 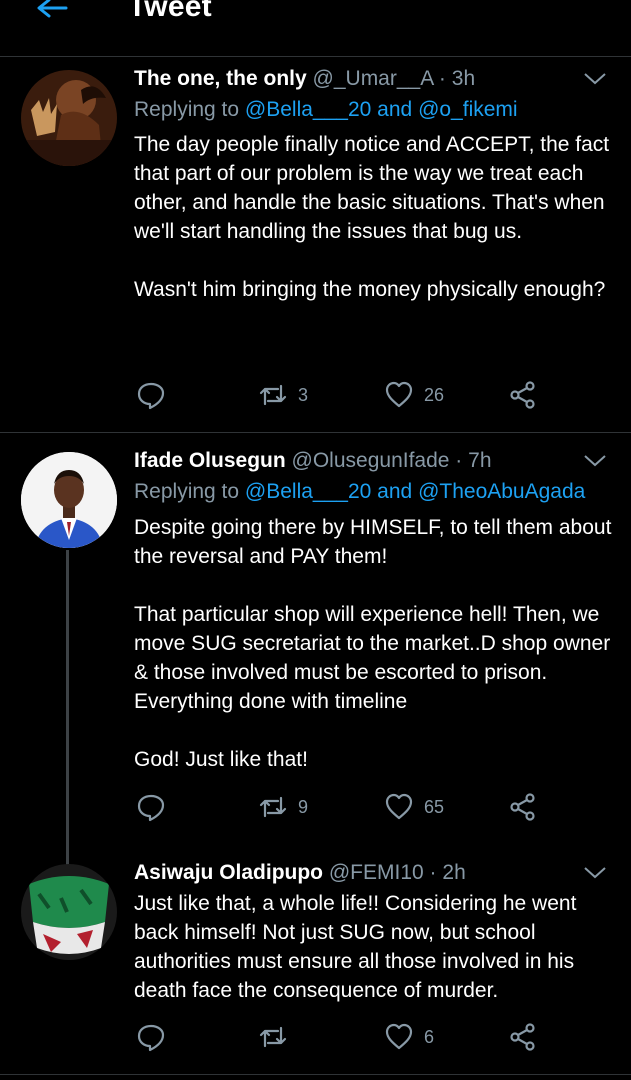 What do you see at coordinates (315, 28) in the screenshot?
I see `top-bar: Tweet` at bounding box center [315, 28].